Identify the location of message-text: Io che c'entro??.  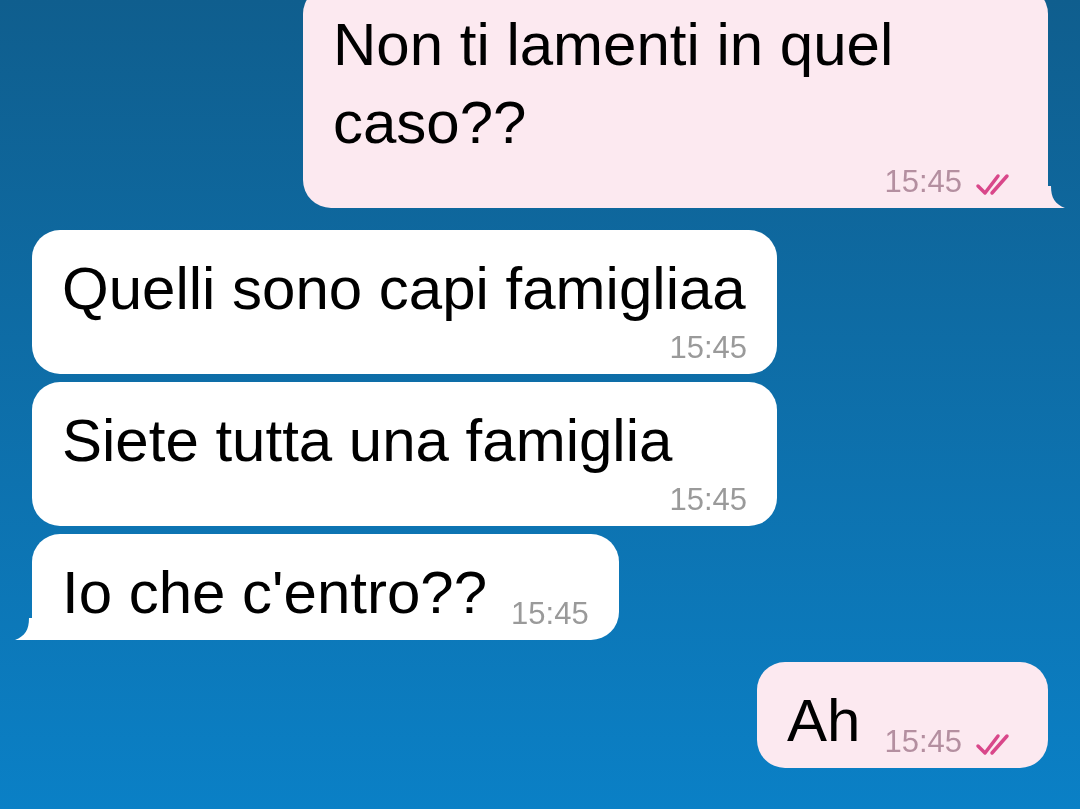
(275, 593).